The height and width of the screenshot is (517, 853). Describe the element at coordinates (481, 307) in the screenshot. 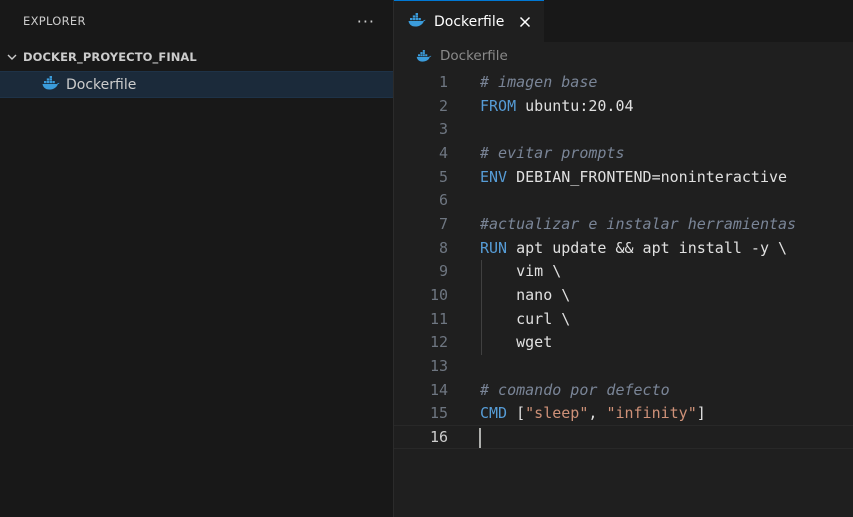

I see `indent-guide` at that location.